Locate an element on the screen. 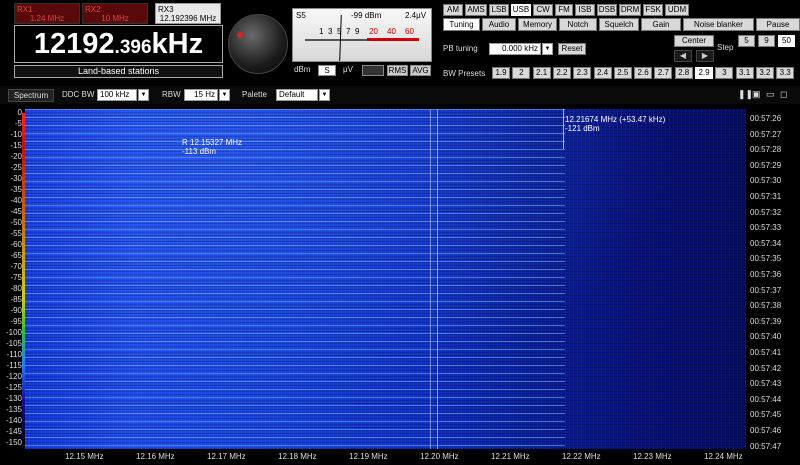 This screenshot has width=800, height=465. pb-tuning-label: PB tuning is located at coordinates (460, 48).